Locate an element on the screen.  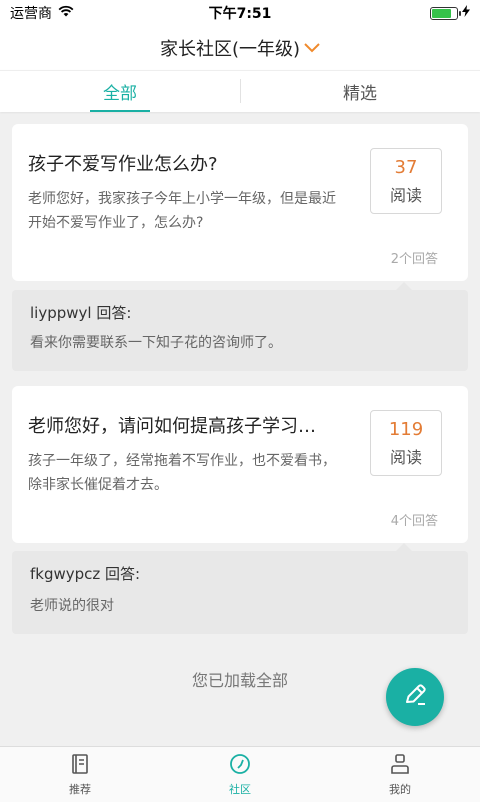
post-title: 孩子不爱写作业怎么办? is located at coordinates (188, 163).